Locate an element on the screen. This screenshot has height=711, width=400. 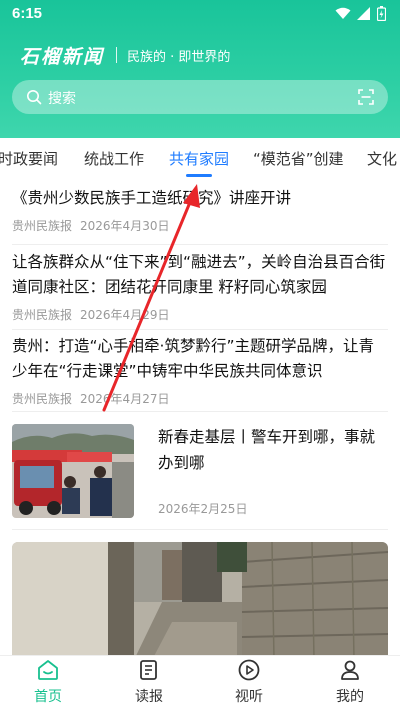
user-icon is located at coordinates (350, 670).